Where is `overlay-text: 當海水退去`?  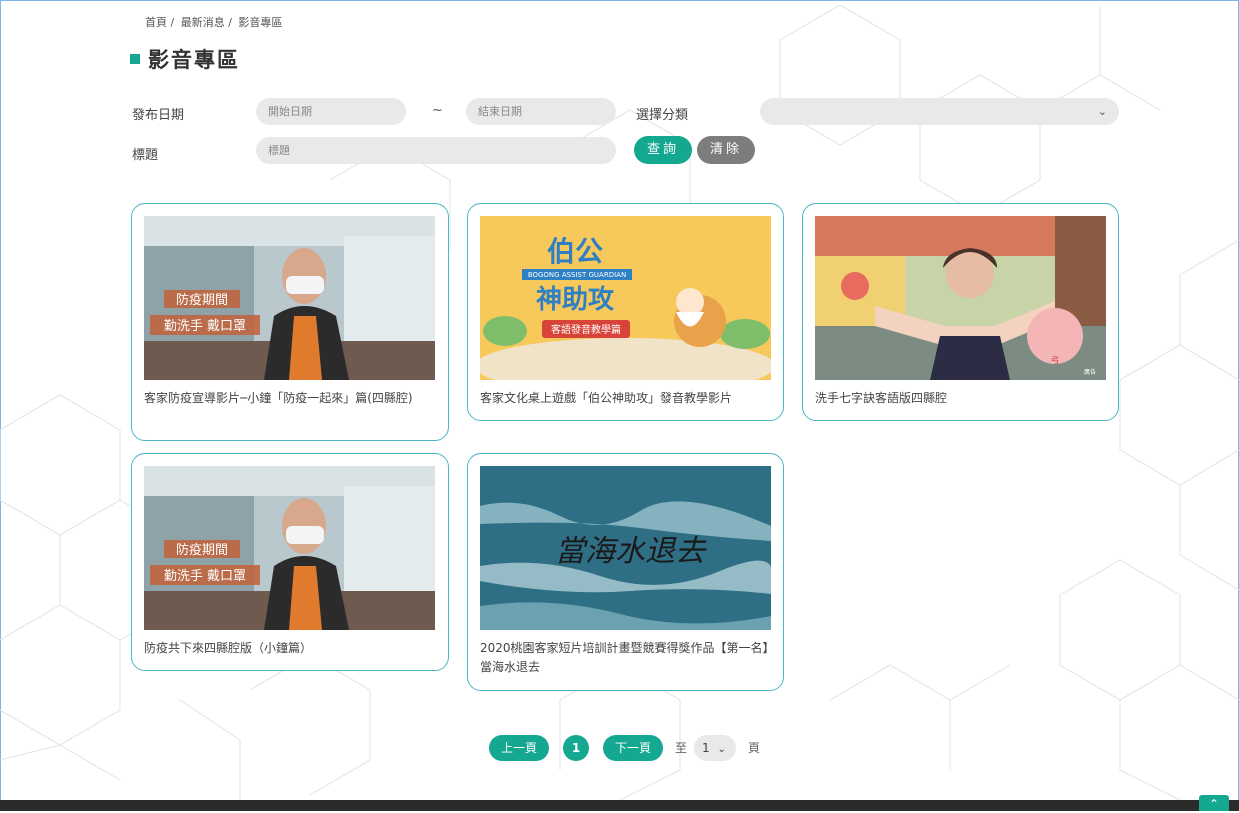 overlay-text: 當海水退去 is located at coordinates (631, 551).